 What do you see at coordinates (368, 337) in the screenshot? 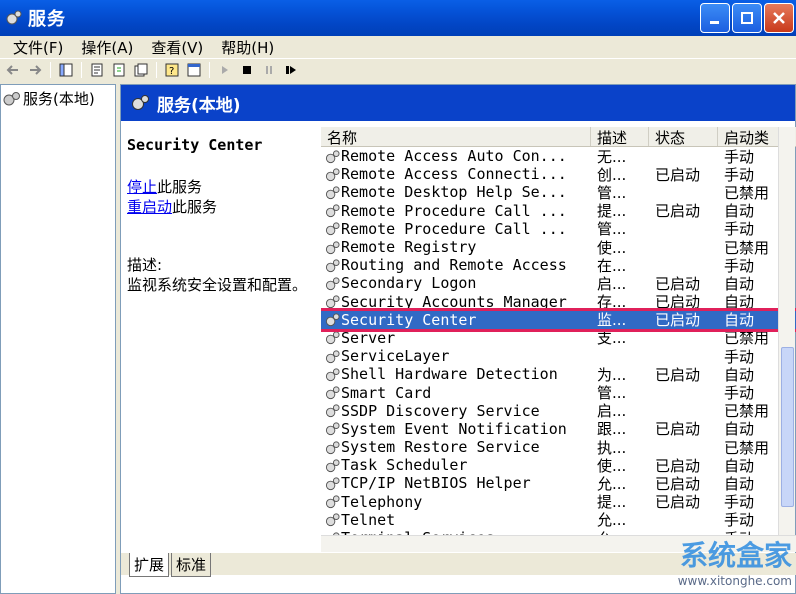
I see `service-name: Server` at bounding box center [368, 337].